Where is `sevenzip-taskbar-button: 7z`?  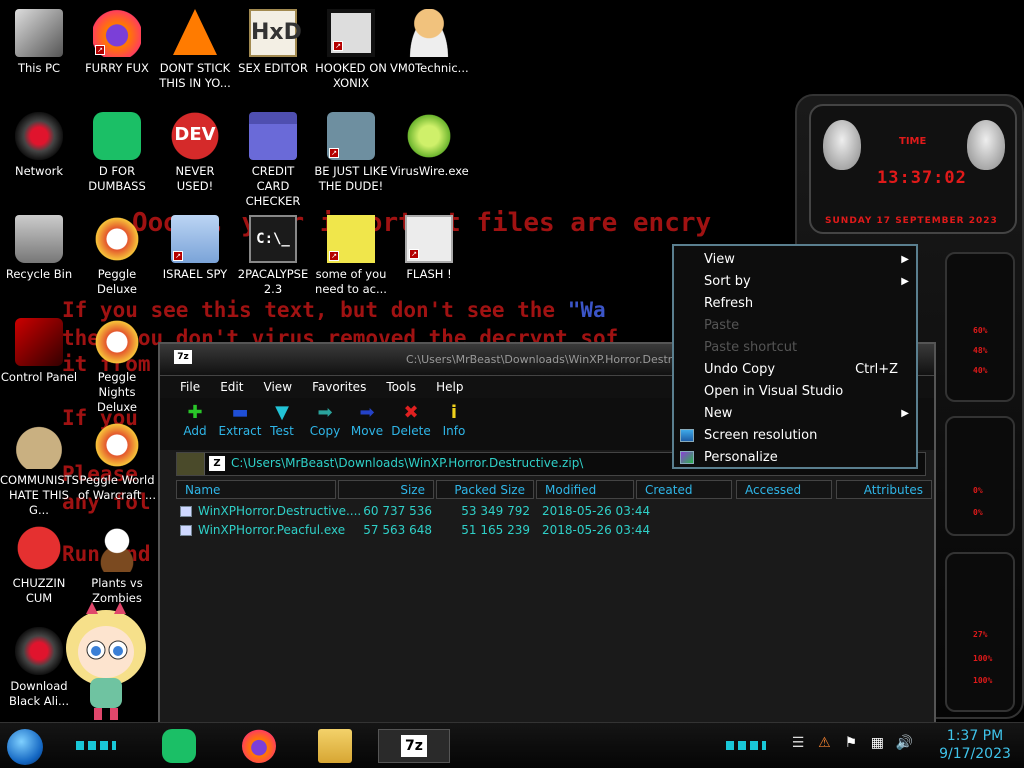 sevenzip-taskbar-button: 7z is located at coordinates (414, 746).